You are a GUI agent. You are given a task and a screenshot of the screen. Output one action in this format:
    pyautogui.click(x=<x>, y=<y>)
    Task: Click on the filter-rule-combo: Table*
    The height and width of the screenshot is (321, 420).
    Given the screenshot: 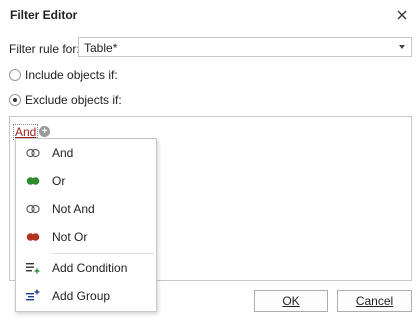 What is the action you would take?
    pyautogui.click(x=245, y=47)
    